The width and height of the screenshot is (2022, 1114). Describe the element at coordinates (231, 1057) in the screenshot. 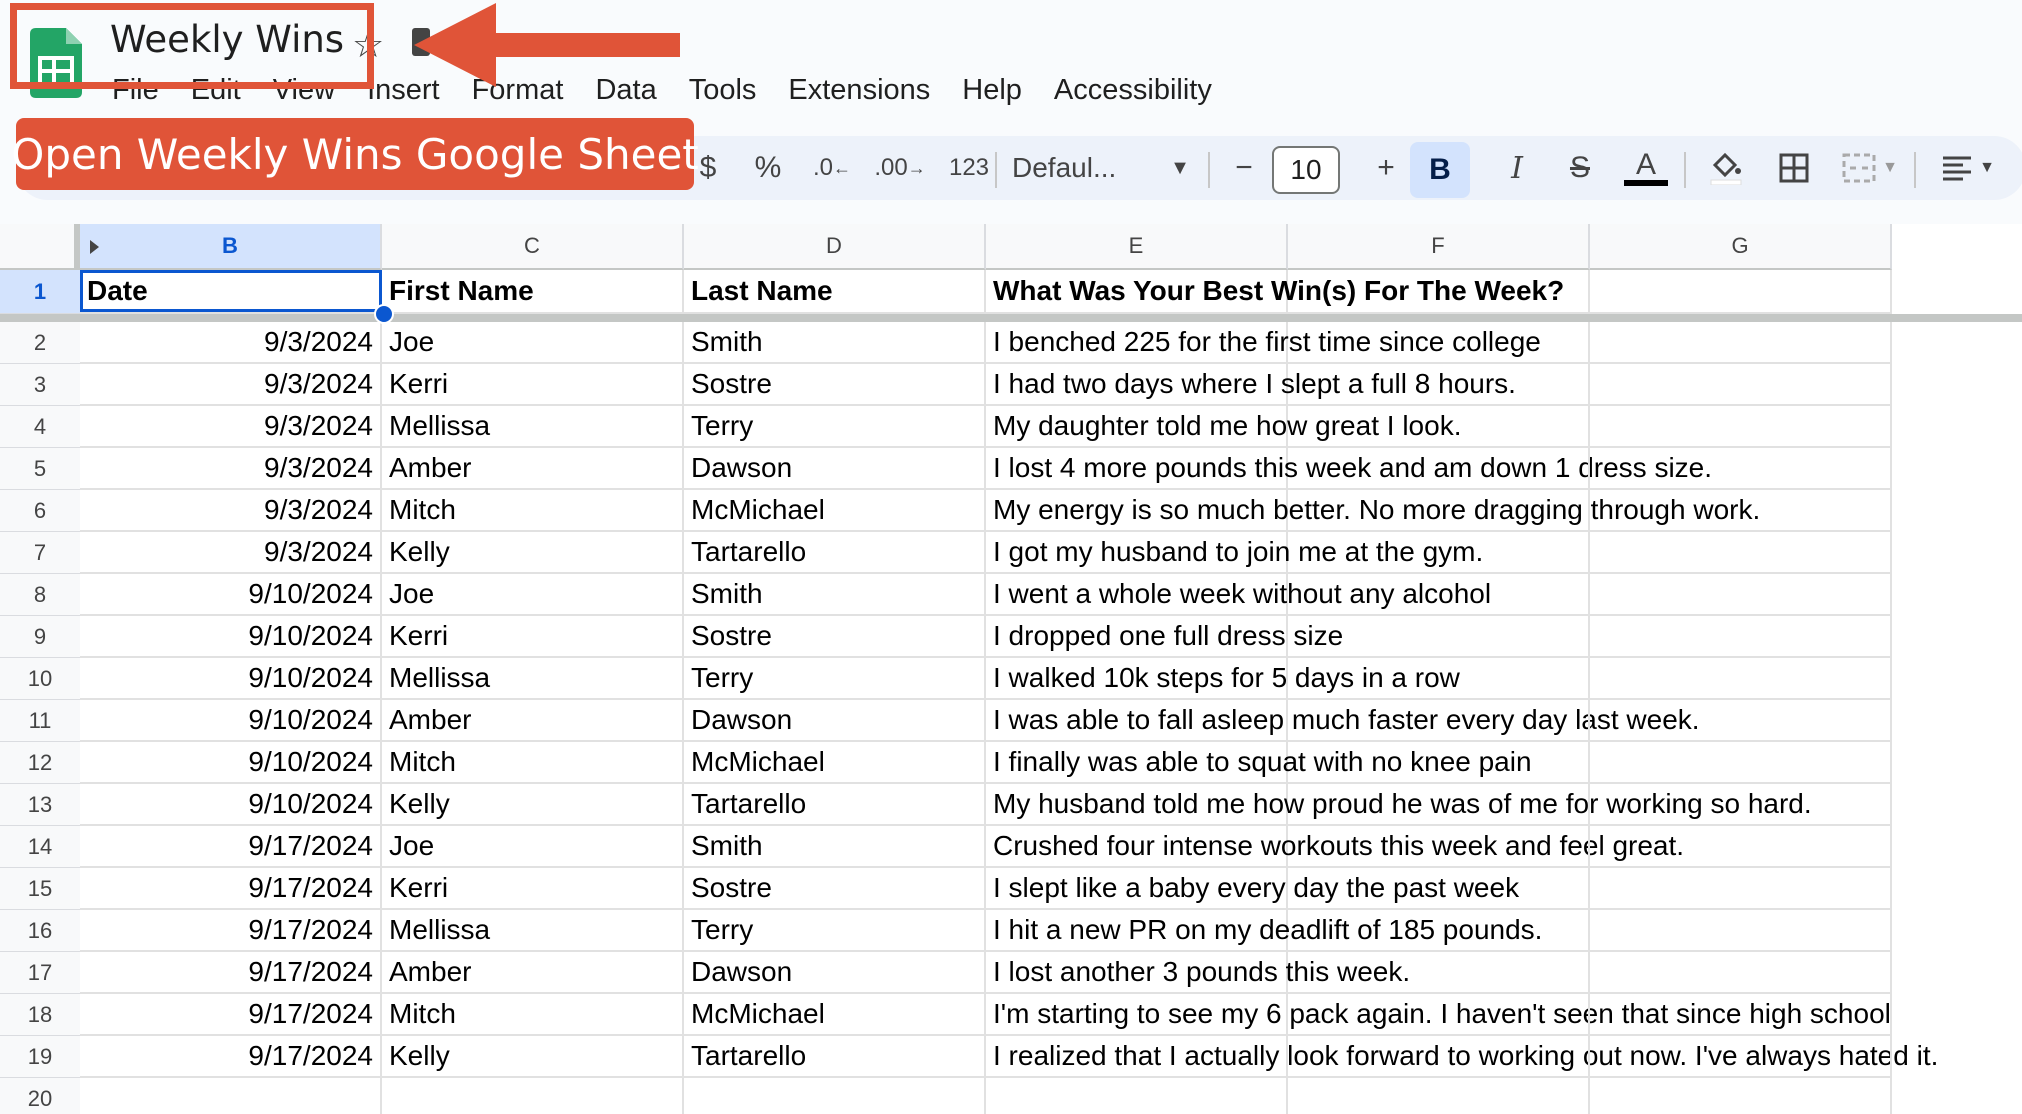

I see `cell-b19: 9/17/2024` at that location.